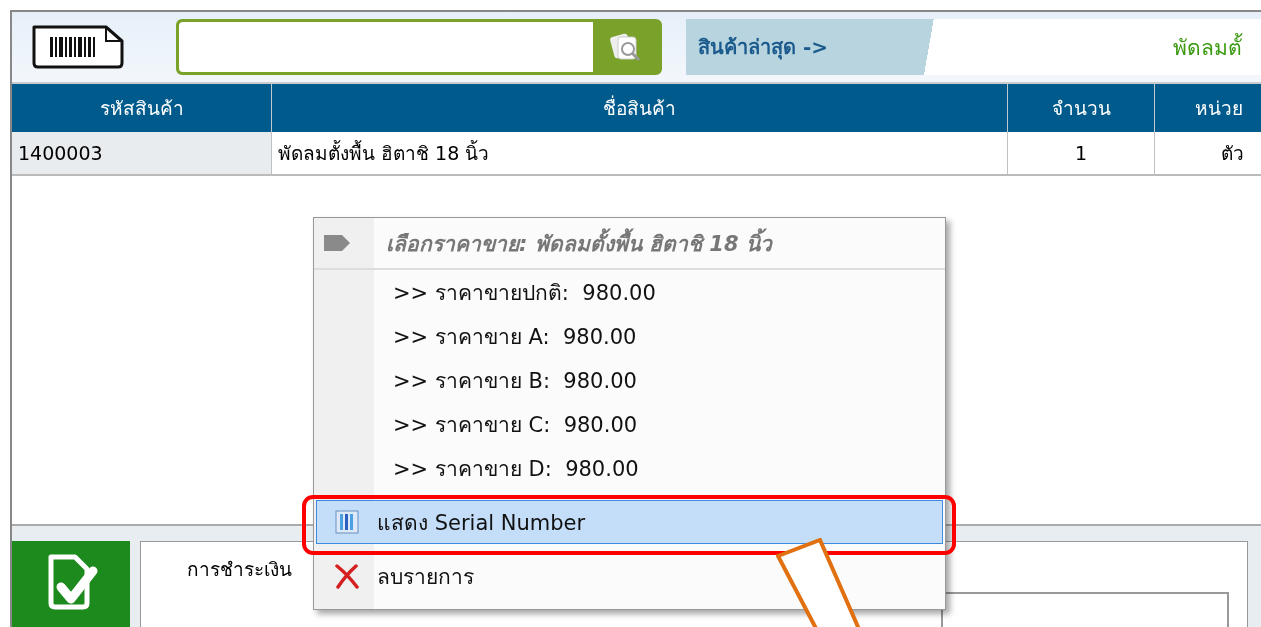 The height and width of the screenshot is (627, 1261). Describe the element at coordinates (629, 468) in the screenshot. I see `menu-item: >> ราคาขาย D: 980.00` at that location.